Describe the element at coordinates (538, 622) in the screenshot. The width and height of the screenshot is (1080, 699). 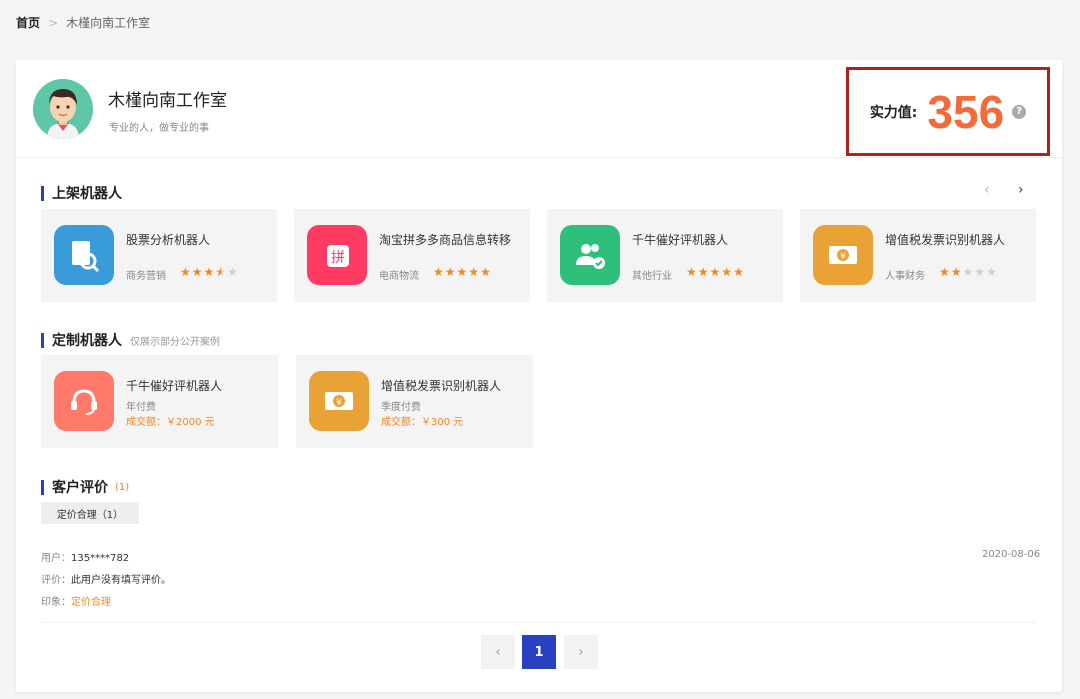
I see `divider` at that location.